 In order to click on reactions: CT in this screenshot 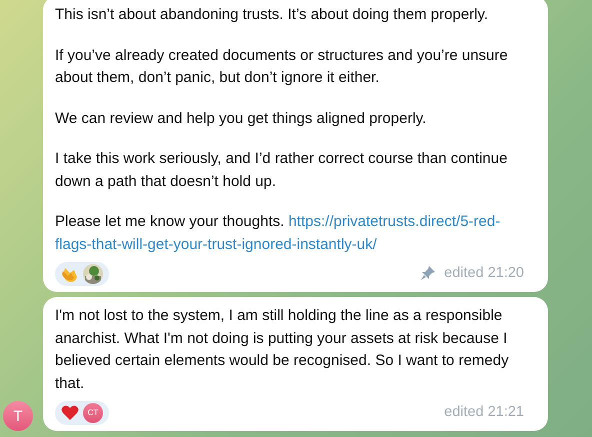, I will do `click(82, 413)`.